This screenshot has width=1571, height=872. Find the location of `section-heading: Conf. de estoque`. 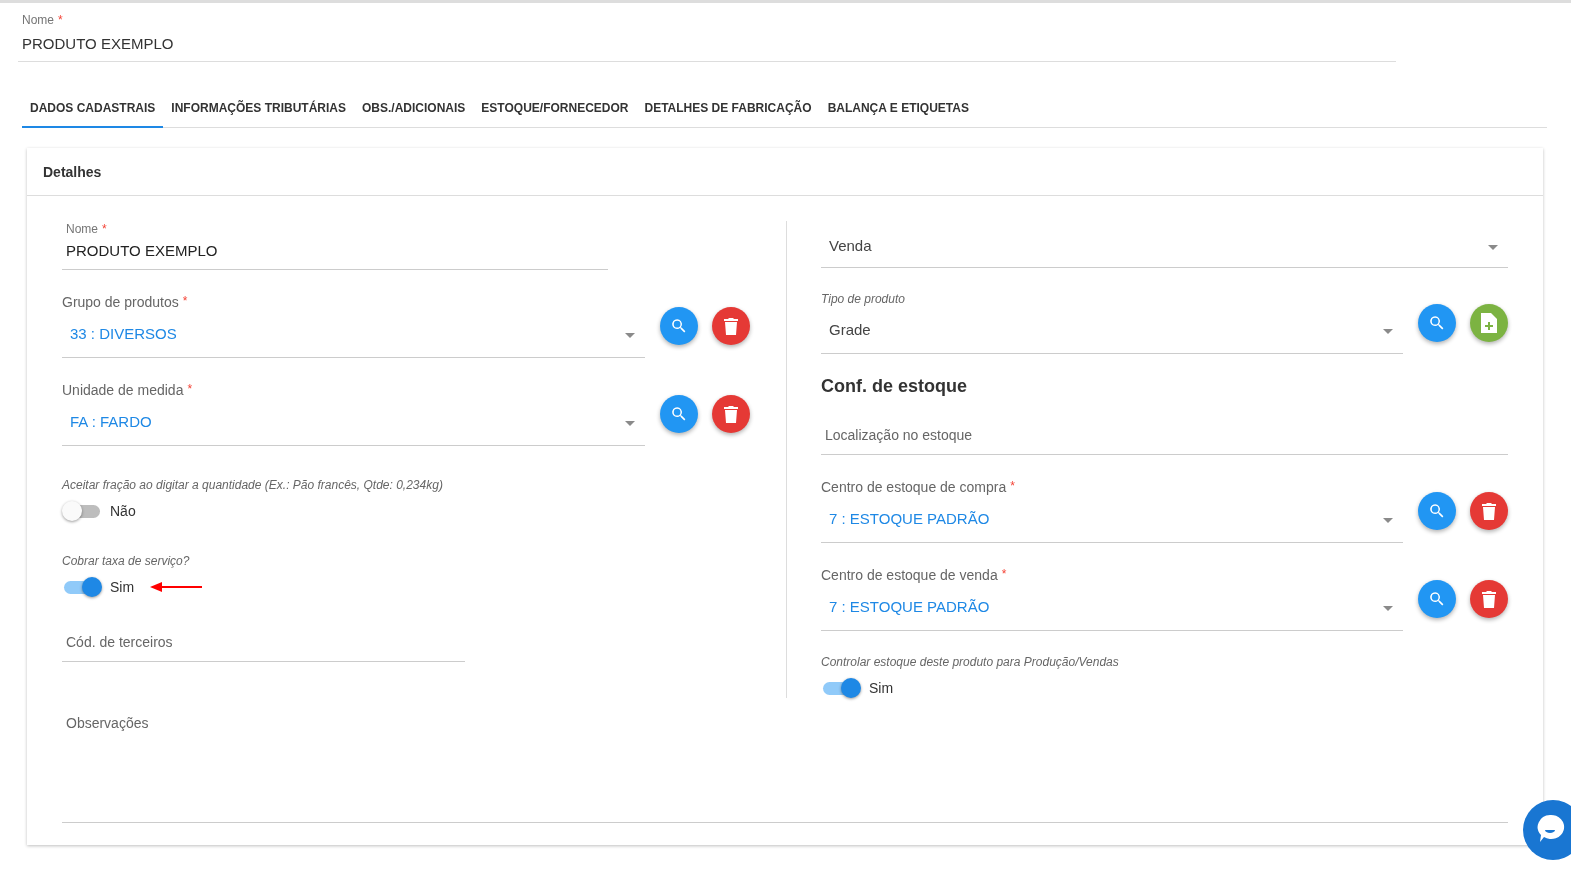

section-heading: Conf. de estoque is located at coordinates (894, 386).